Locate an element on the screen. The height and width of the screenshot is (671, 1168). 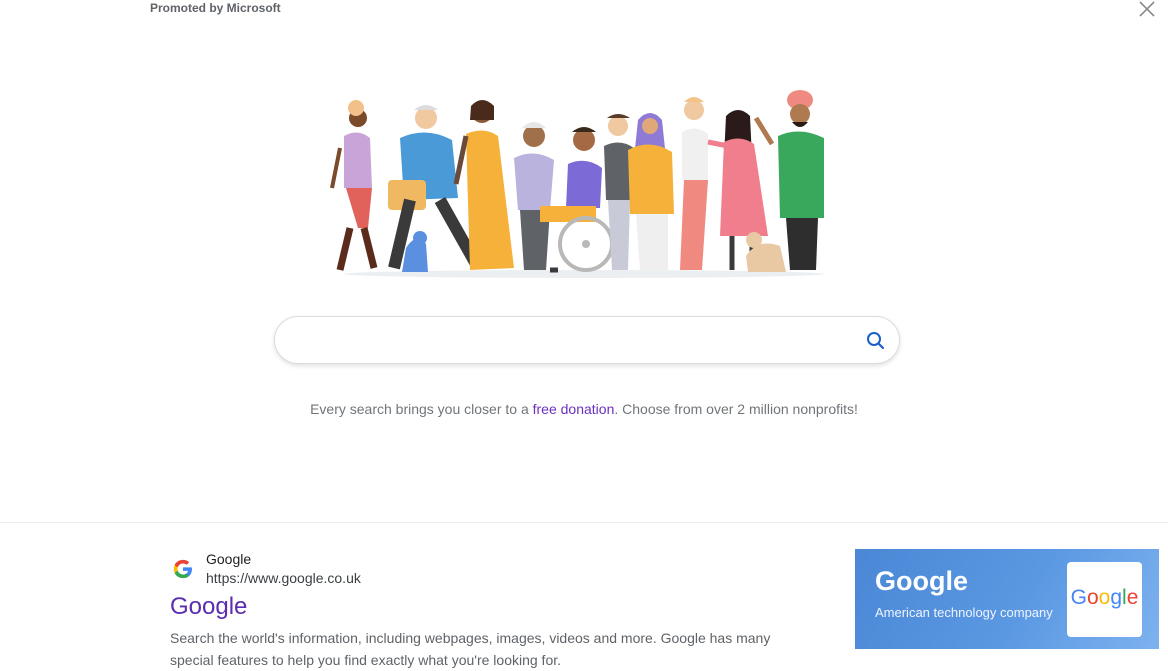
google-logo-thumbnail: Google is located at coordinates (1104, 599).